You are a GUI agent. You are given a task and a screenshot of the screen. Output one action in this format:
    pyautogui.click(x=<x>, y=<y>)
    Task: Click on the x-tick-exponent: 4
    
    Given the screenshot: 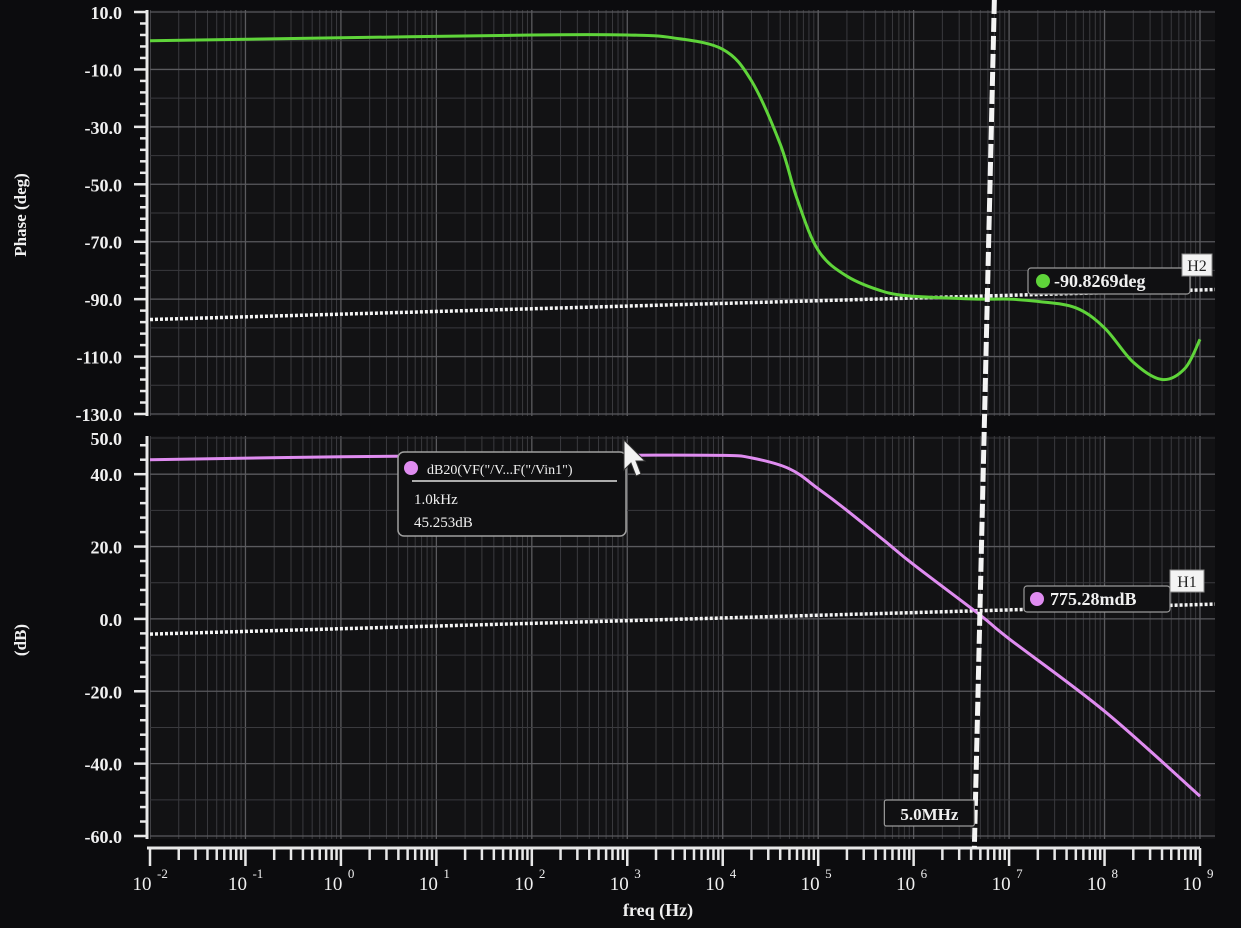 What is the action you would take?
    pyautogui.click(x=733, y=873)
    